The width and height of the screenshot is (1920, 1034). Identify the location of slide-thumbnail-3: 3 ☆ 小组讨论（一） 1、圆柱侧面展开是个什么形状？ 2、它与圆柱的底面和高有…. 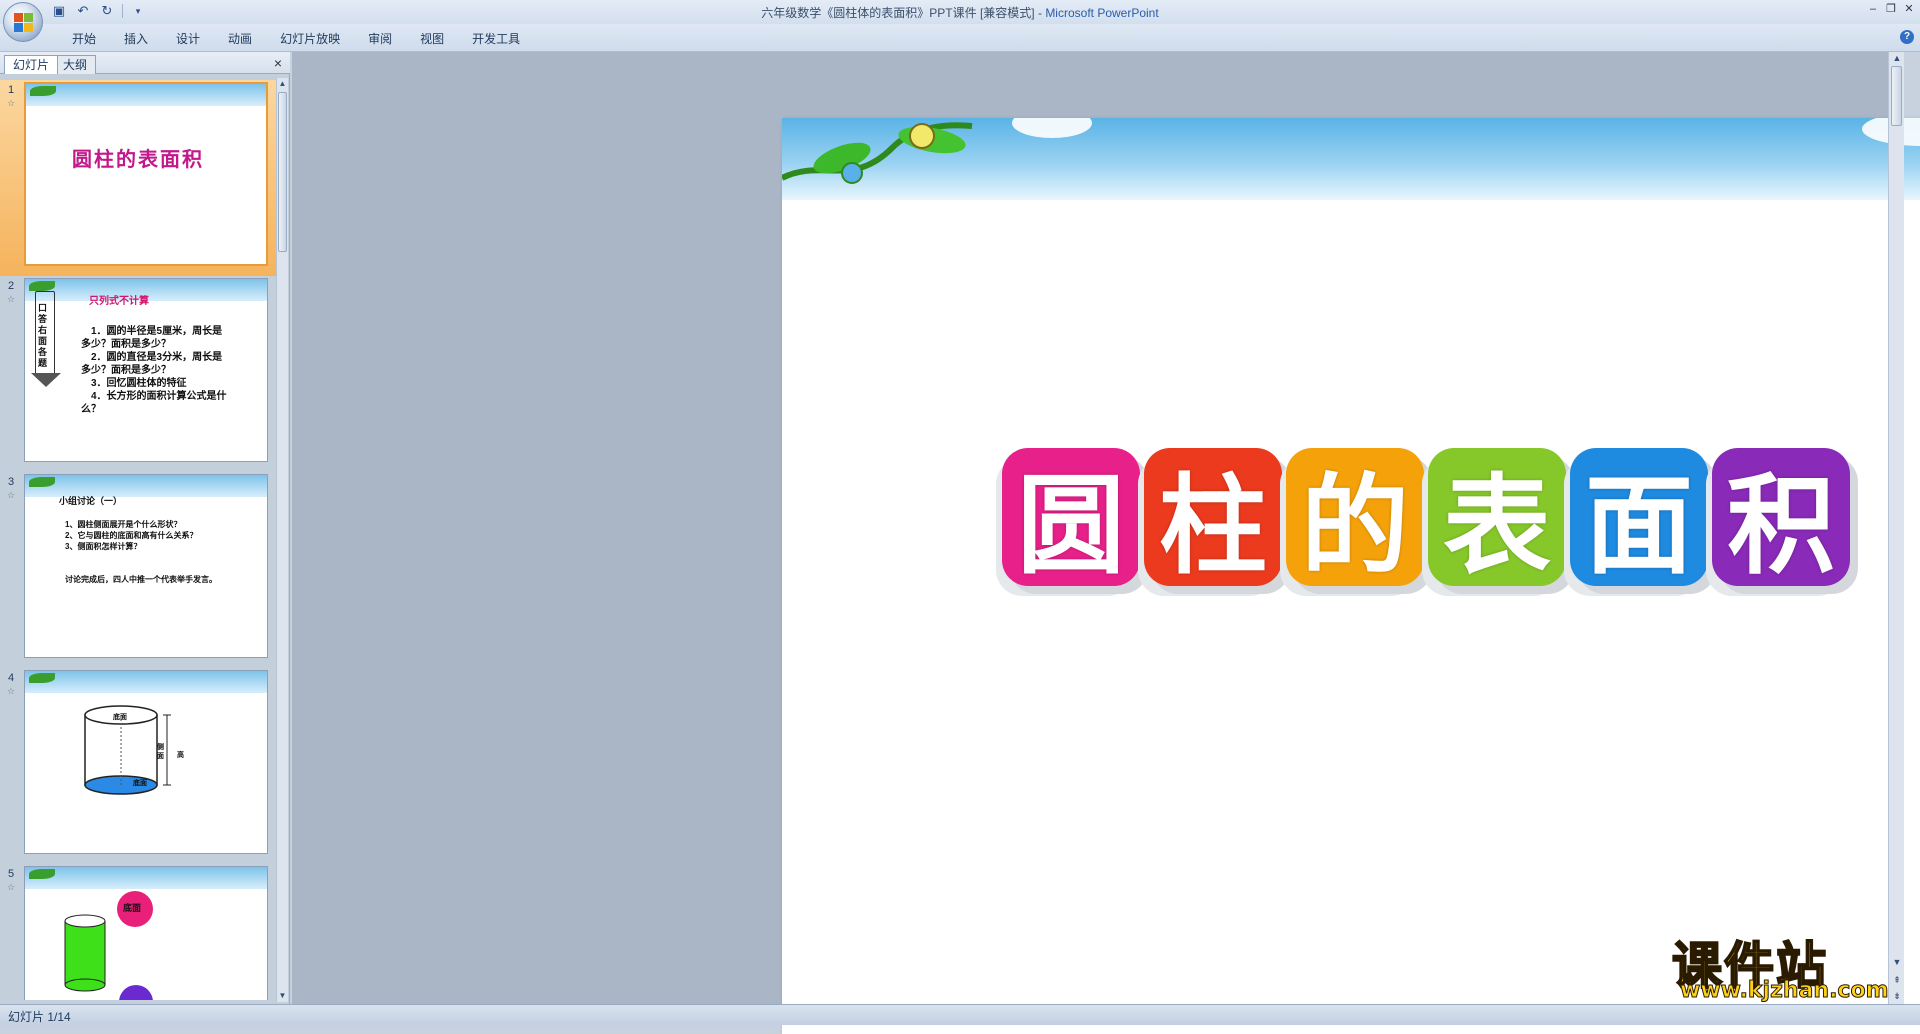
(138, 570).